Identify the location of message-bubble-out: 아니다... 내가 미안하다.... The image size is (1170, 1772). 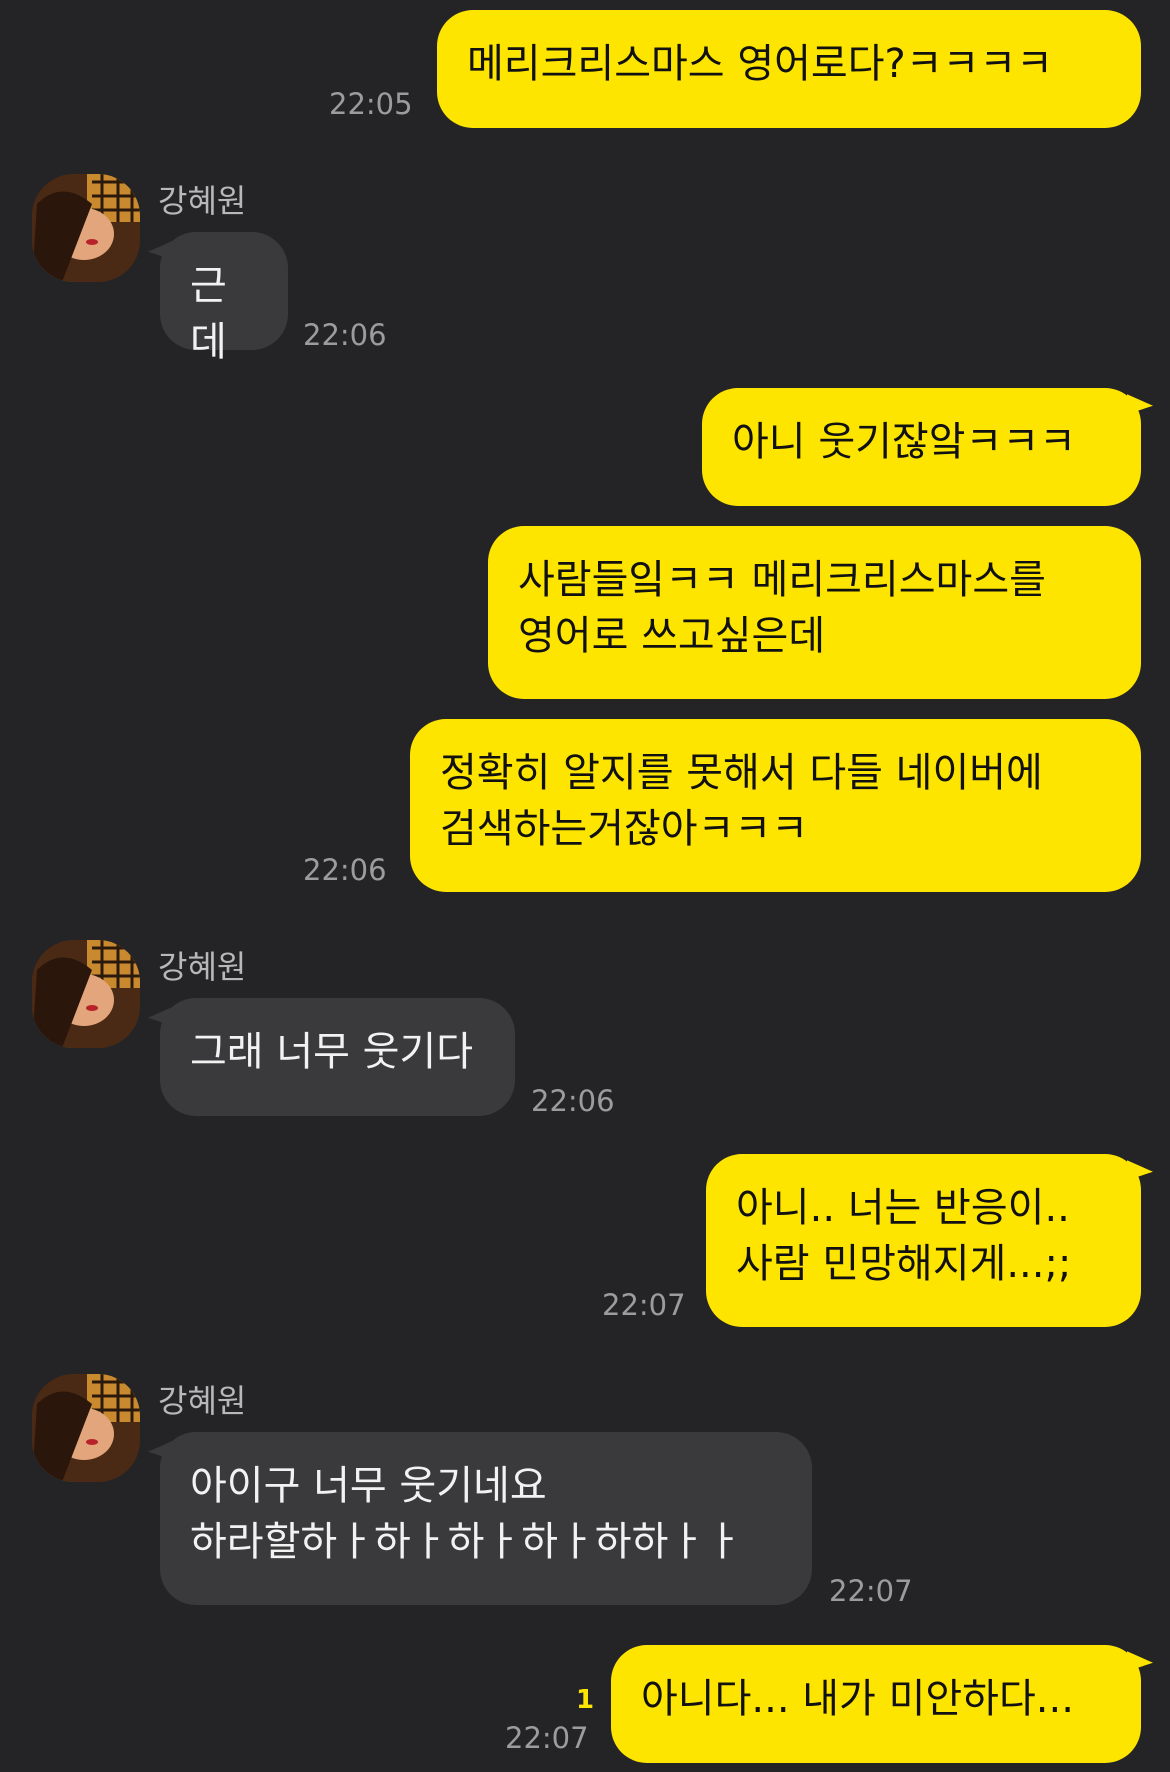
(876, 1704).